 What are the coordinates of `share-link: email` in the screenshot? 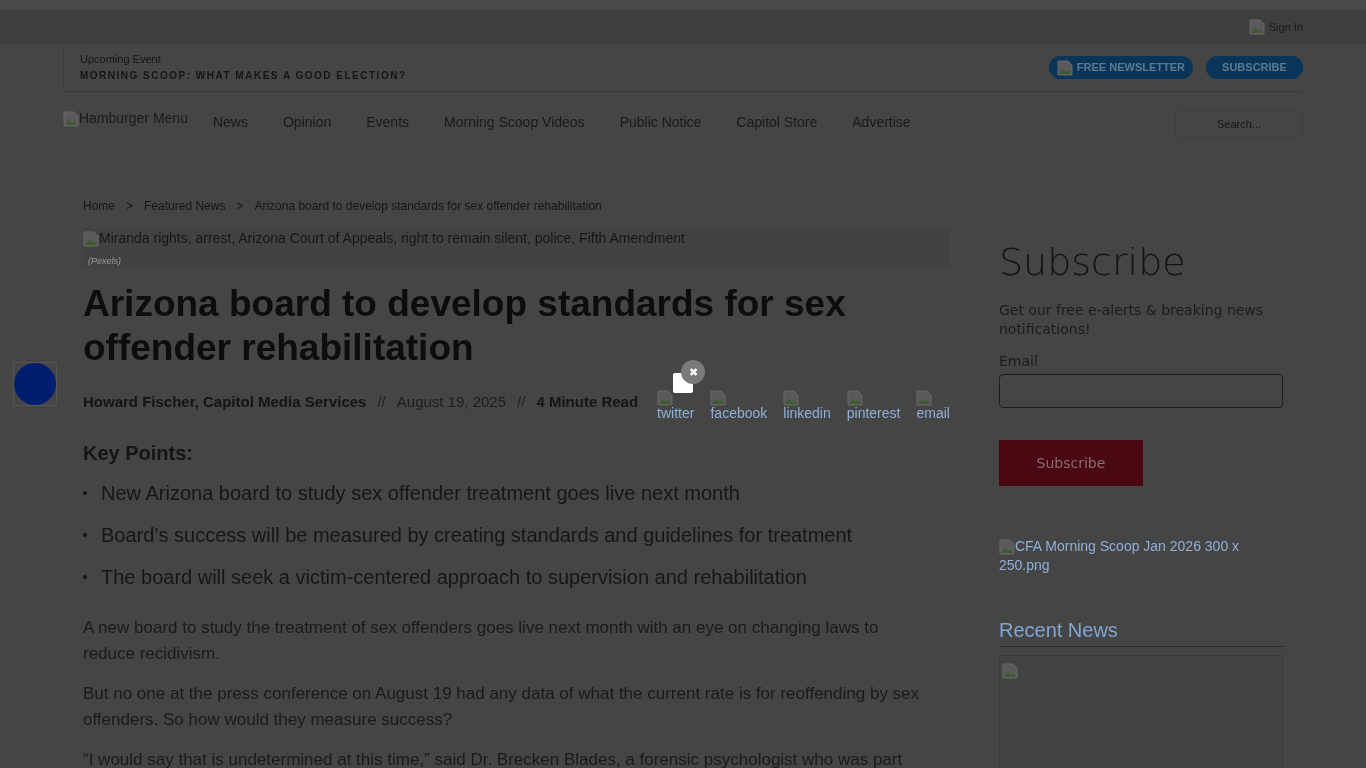 It's located at (933, 405).